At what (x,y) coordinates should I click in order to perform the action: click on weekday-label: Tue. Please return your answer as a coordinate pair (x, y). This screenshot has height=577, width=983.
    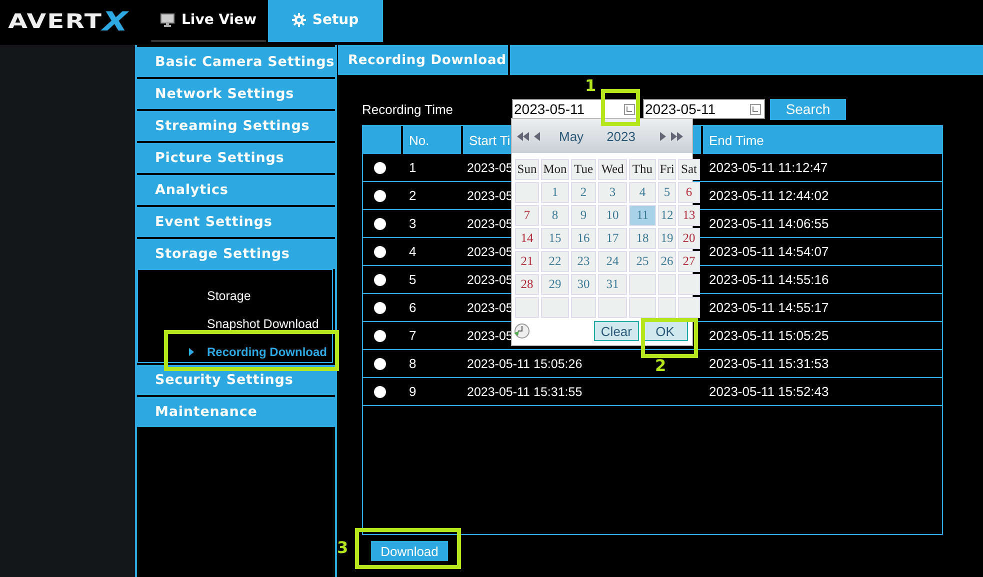
    Looking at the image, I should click on (583, 169).